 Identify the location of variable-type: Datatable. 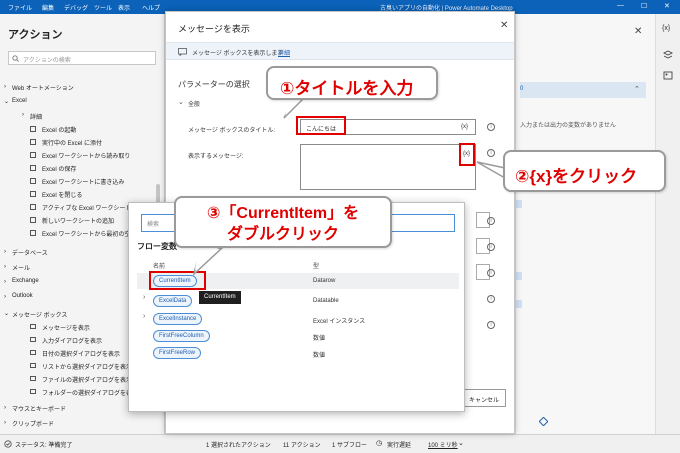
(326, 301).